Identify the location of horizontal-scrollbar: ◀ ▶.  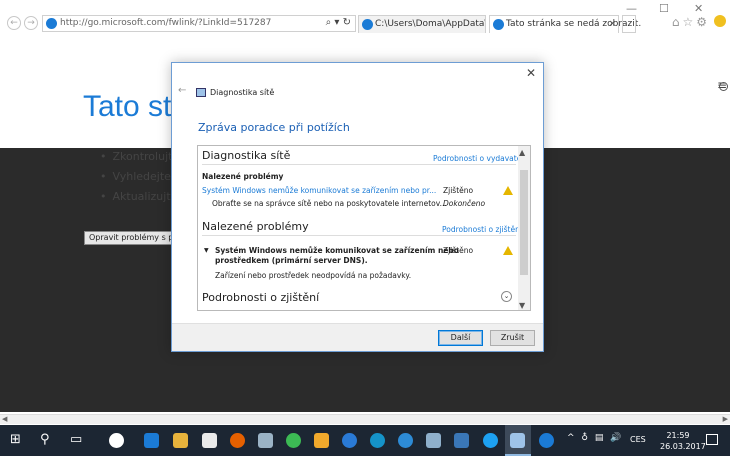
(365, 419).